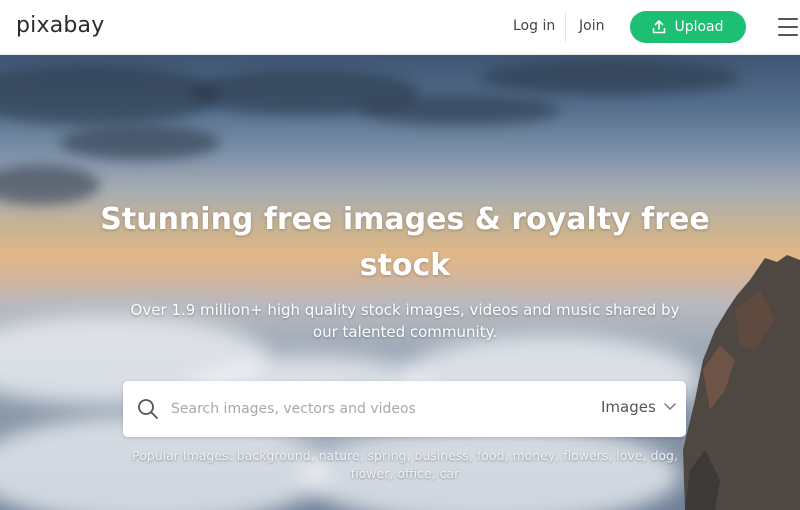 The image size is (800, 510). What do you see at coordinates (339, 455) in the screenshot?
I see `popular-term: nature` at bounding box center [339, 455].